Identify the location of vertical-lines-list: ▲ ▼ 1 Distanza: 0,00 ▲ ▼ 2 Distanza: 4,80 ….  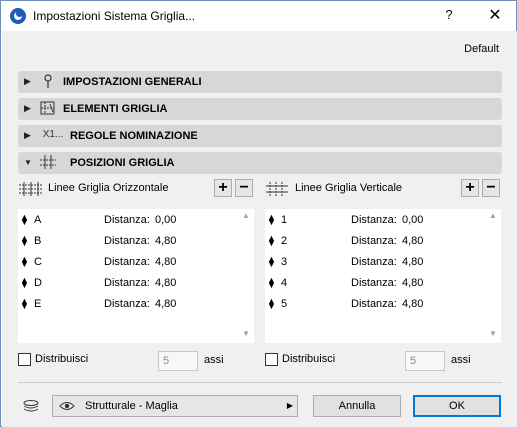
(383, 276).